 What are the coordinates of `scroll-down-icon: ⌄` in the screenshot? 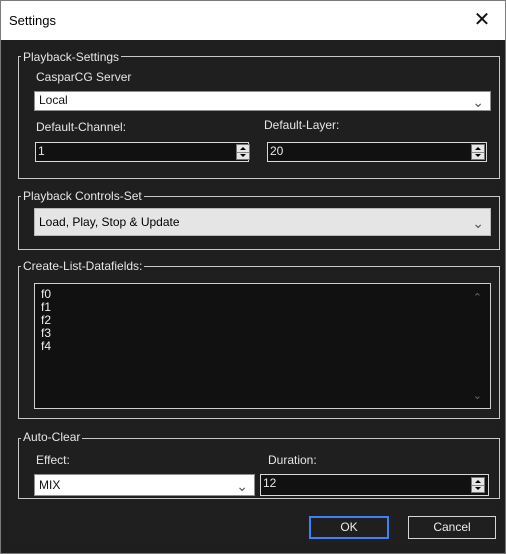 It's located at (477, 395).